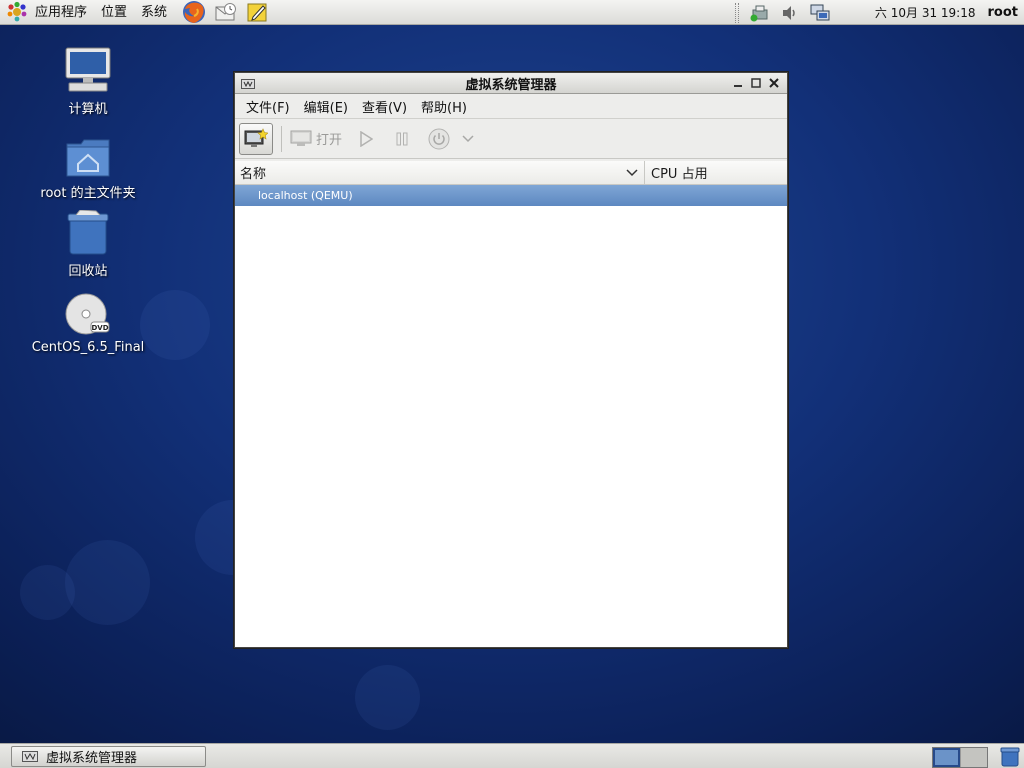 Image resolution: width=1024 pixels, height=768 pixels. Describe the element at coordinates (1003, 12) in the screenshot. I see `user-menu: root` at that location.